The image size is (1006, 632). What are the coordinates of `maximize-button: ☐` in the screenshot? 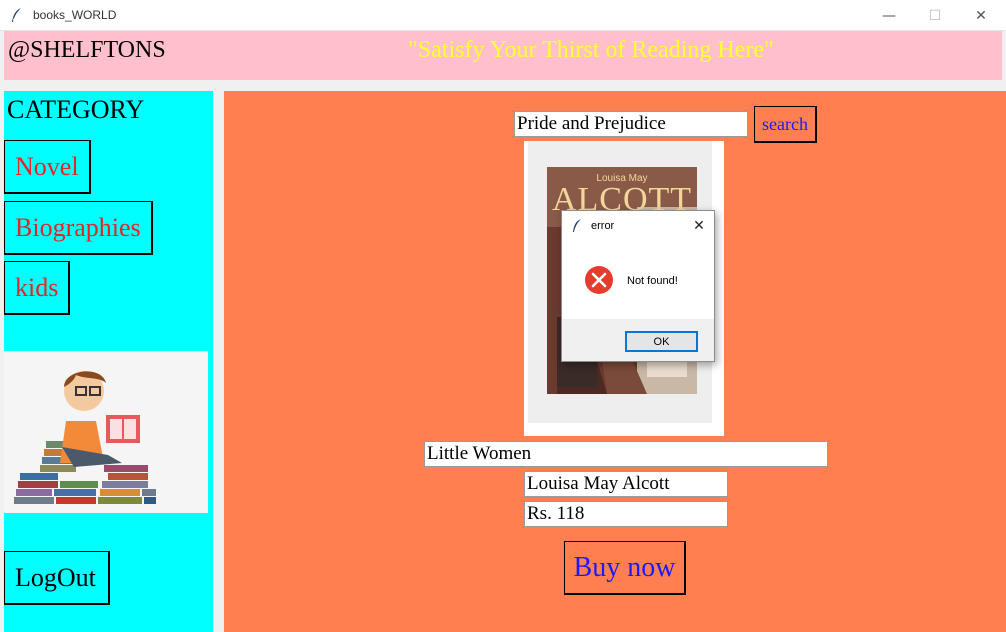 It's located at (935, 15).